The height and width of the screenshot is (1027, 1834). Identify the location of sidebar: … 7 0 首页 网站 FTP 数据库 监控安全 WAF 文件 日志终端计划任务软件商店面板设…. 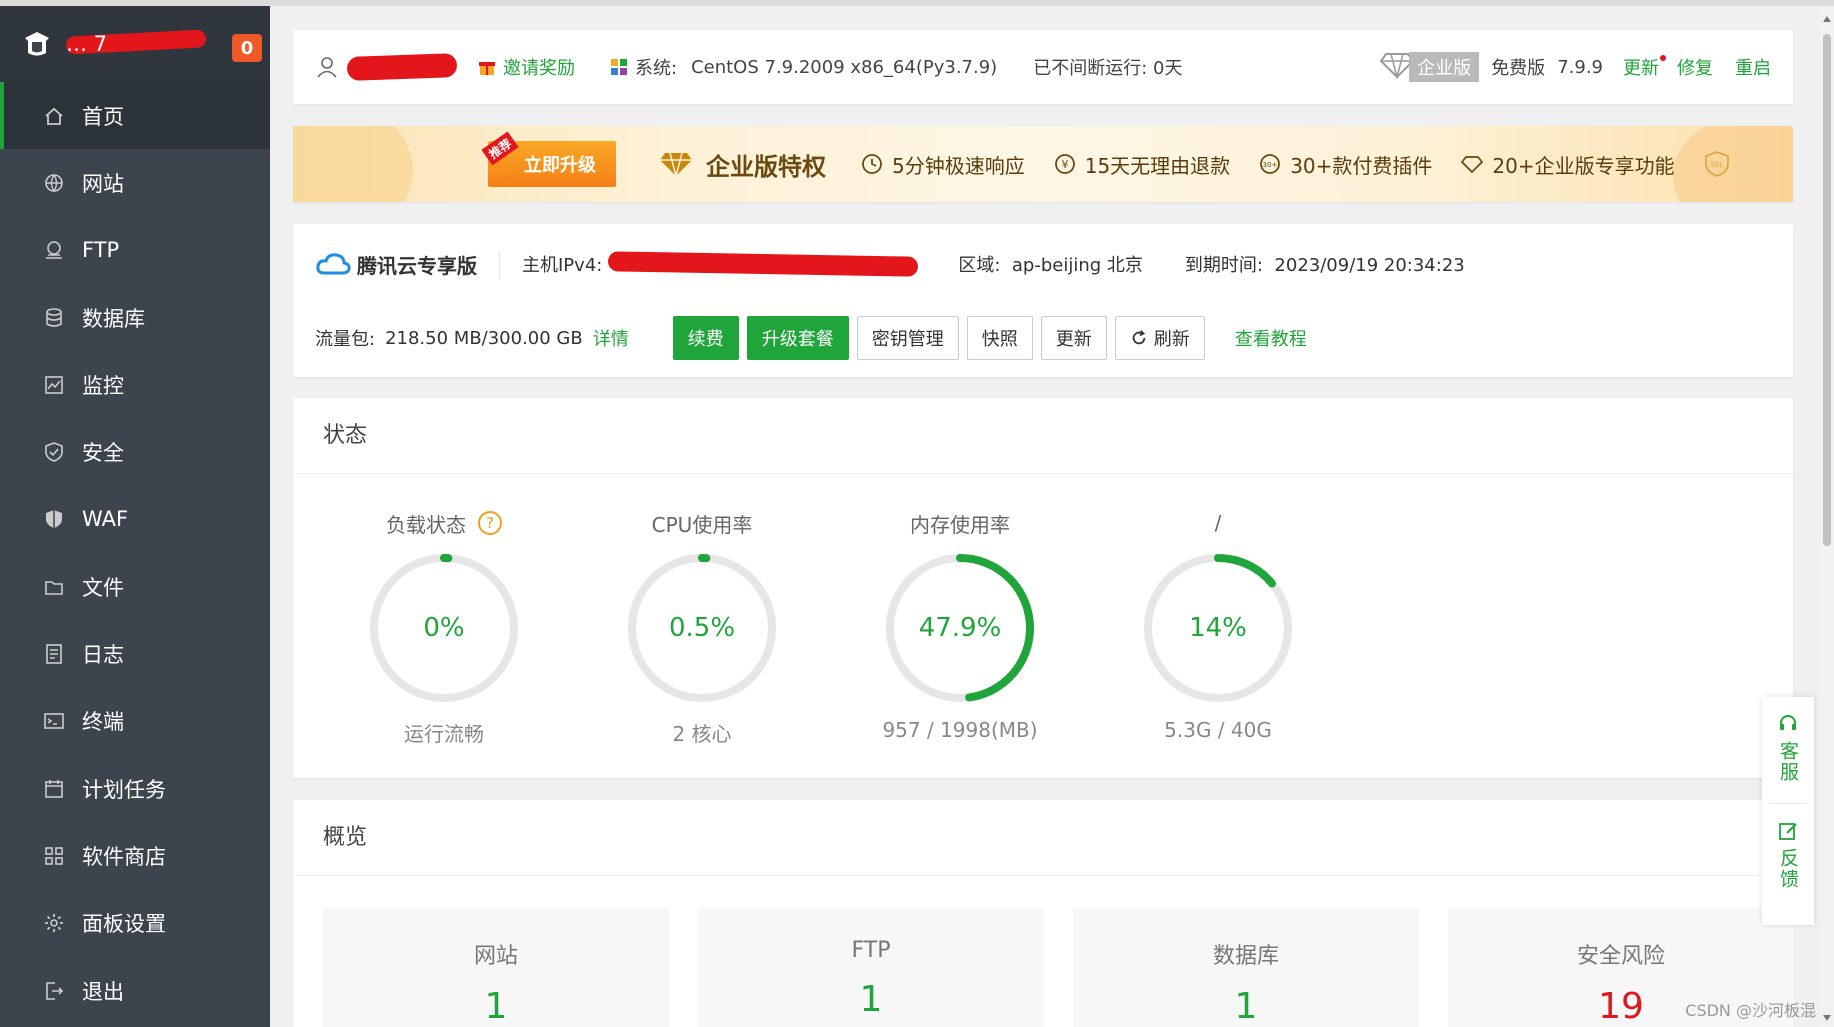
(135, 516).